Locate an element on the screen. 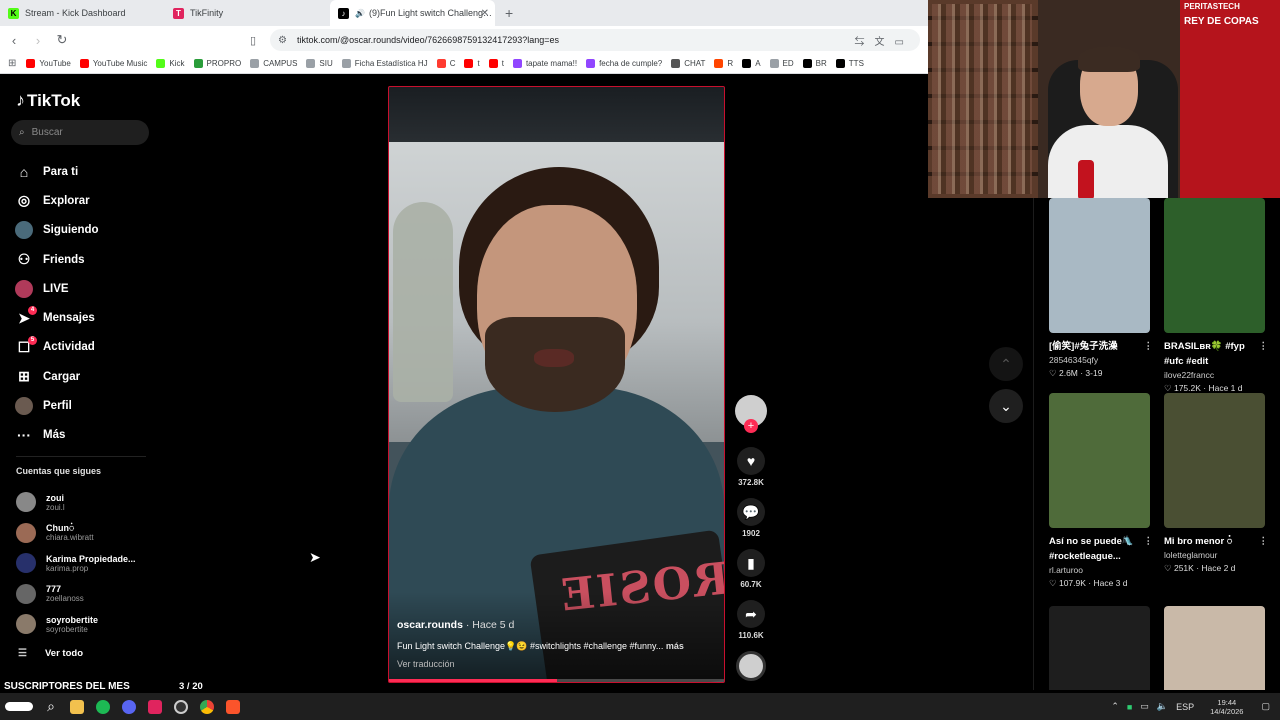 The width and height of the screenshot is (1280, 720). back-icon: ‹ is located at coordinates (14, 40).